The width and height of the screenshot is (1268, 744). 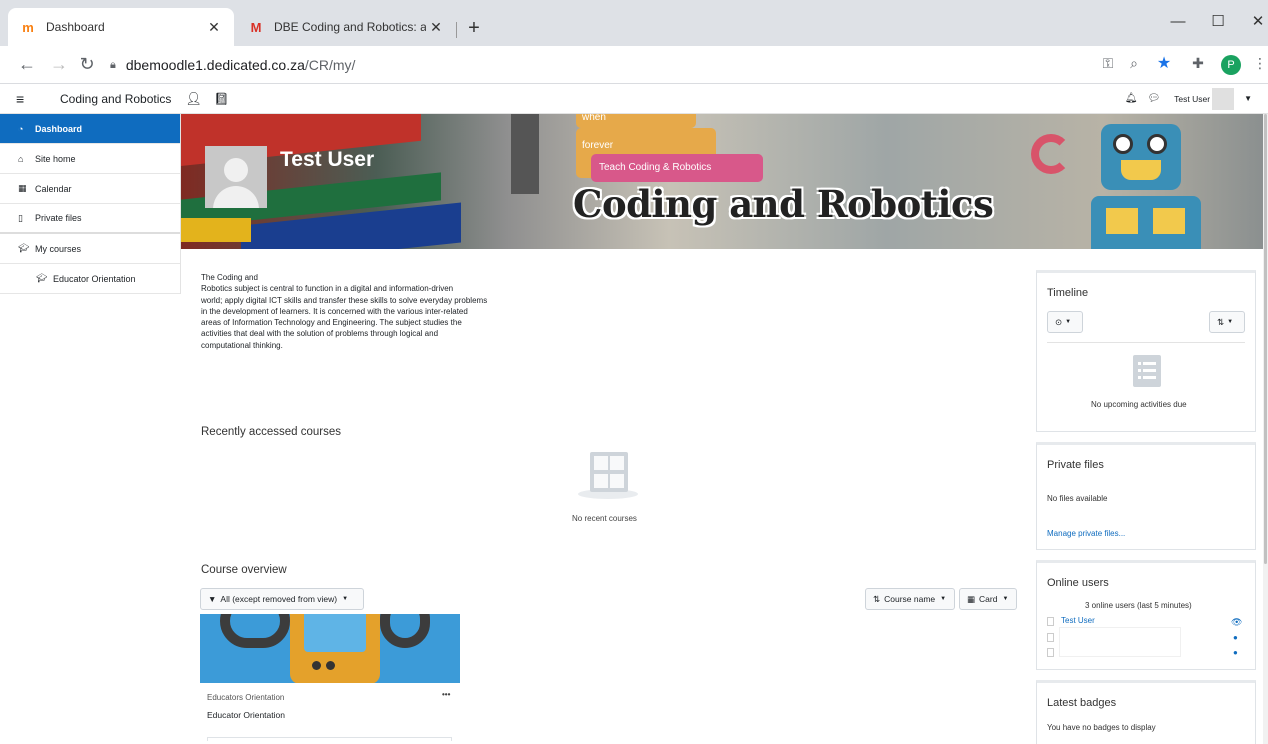 What do you see at coordinates (87, 64) in the screenshot?
I see `reload-icon: ↻` at bounding box center [87, 64].